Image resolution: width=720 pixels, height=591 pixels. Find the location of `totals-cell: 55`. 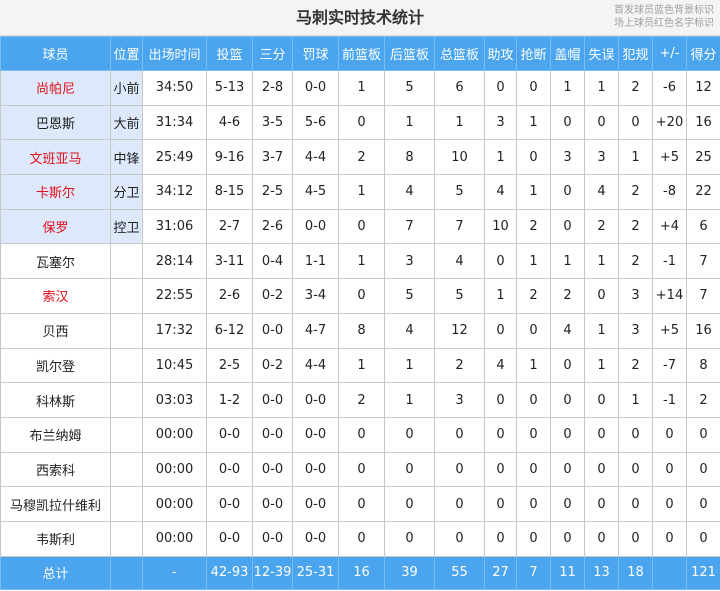

totals-cell: 55 is located at coordinates (459, 572).